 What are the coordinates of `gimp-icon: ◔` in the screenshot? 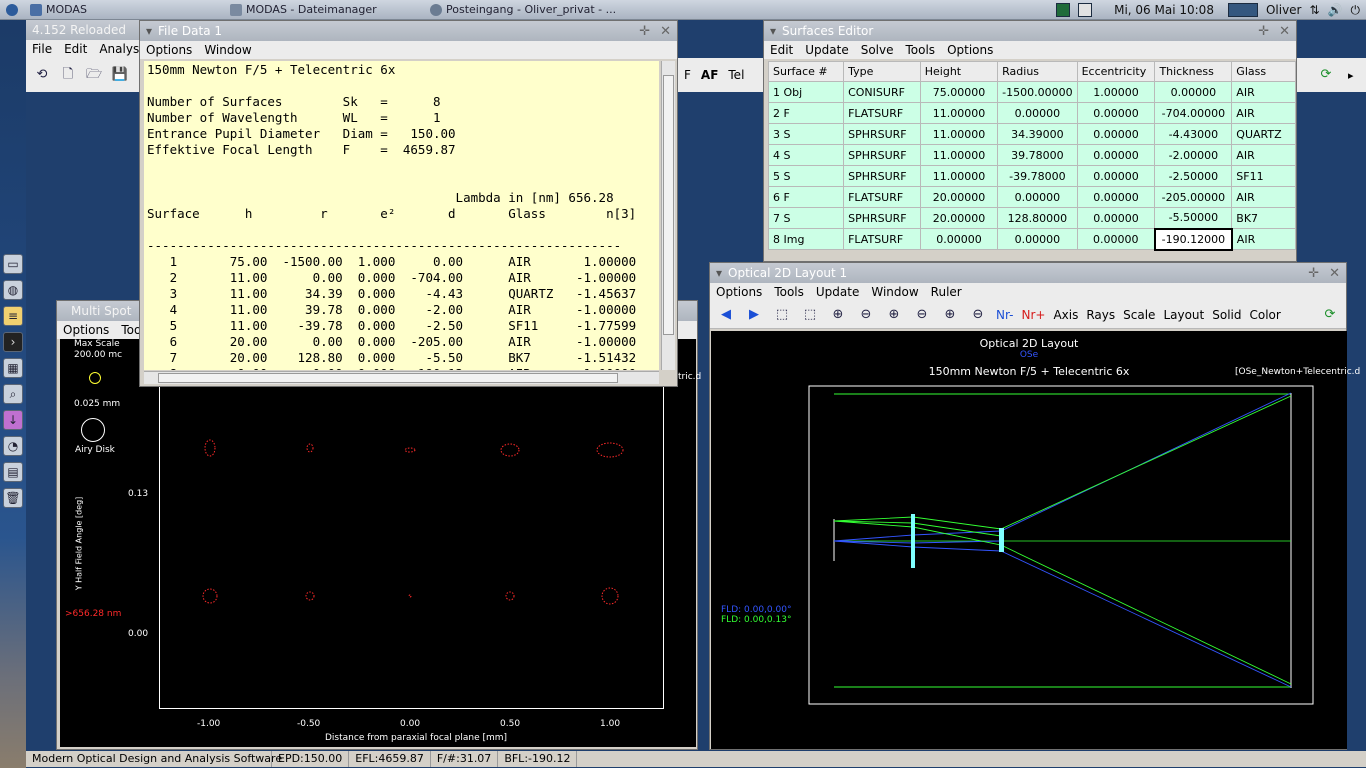 It's located at (13, 446).